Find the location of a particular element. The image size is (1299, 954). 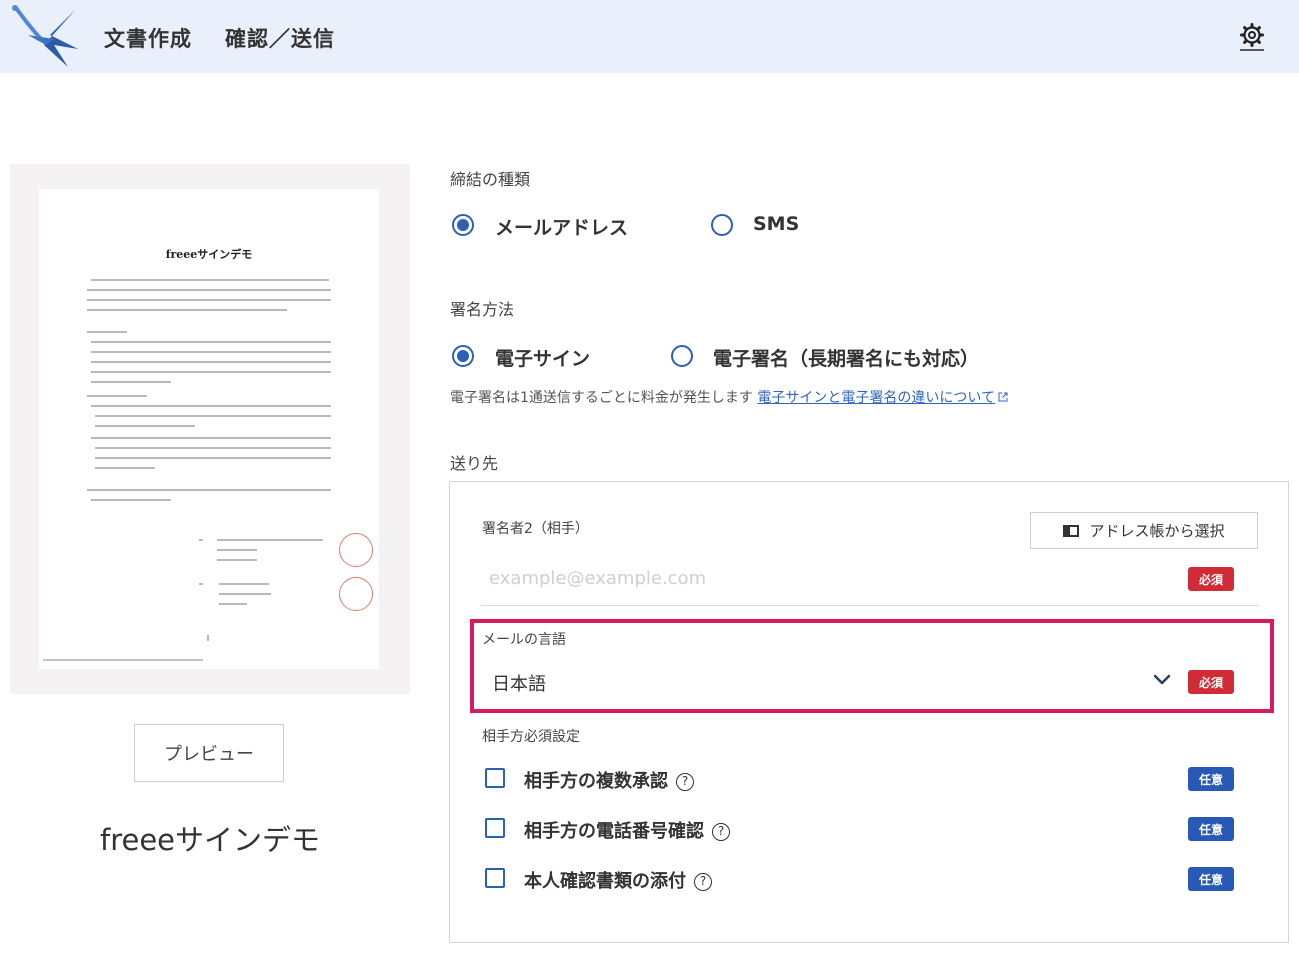

checkbox-multiple-approval is located at coordinates (495, 778).